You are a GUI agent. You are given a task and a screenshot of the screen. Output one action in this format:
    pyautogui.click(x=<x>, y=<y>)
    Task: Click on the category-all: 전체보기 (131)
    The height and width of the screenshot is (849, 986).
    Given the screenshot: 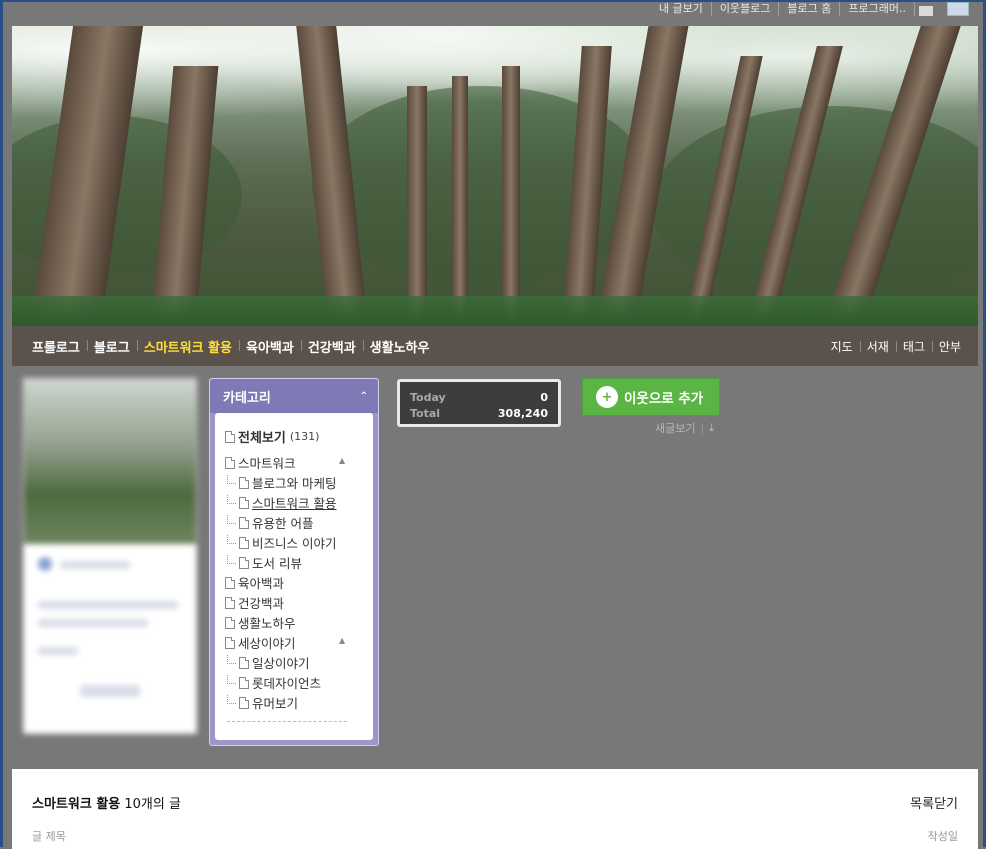 What is the action you would take?
    pyautogui.click(x=272, y=436)
    